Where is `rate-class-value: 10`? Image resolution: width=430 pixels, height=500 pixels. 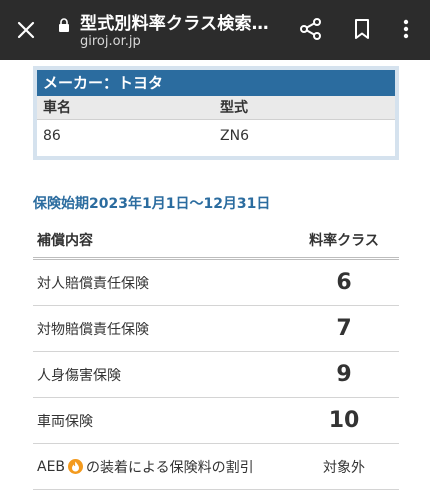
rate-class-value: 10 is located at coordinates (344, 420).